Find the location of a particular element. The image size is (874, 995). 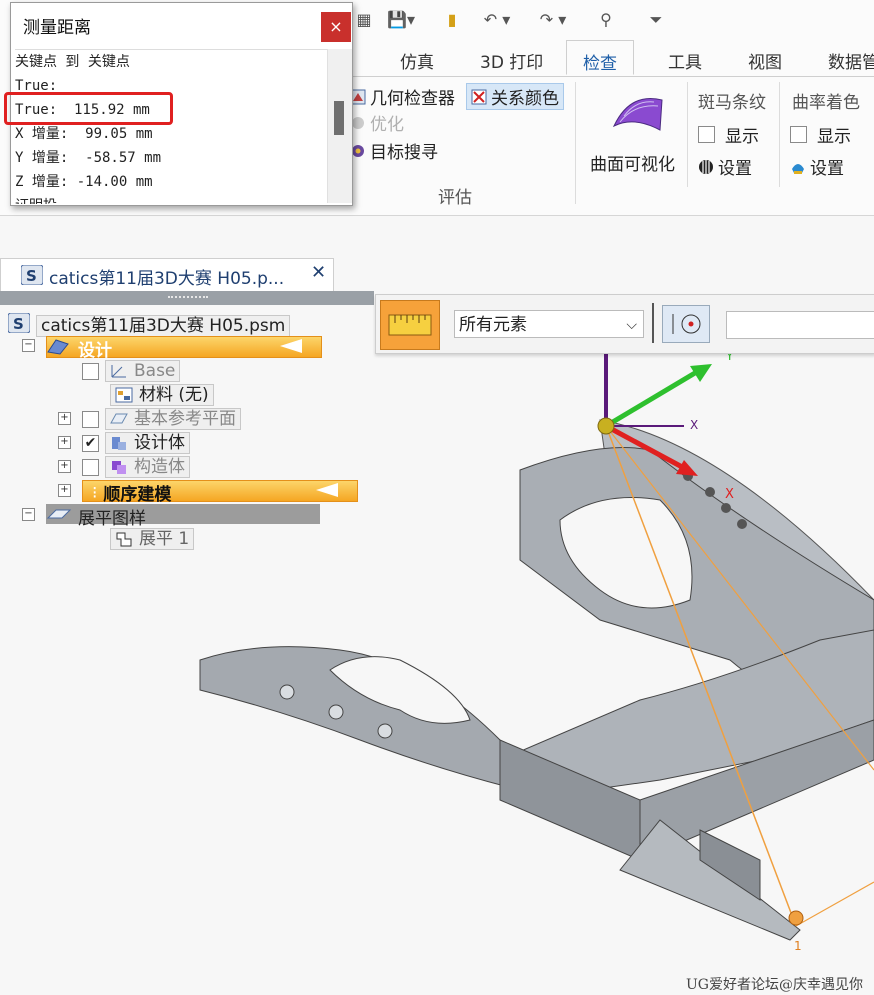

tree-root: S catics第11届3D大赛 H05.psm is located at coordinates (149, 325).